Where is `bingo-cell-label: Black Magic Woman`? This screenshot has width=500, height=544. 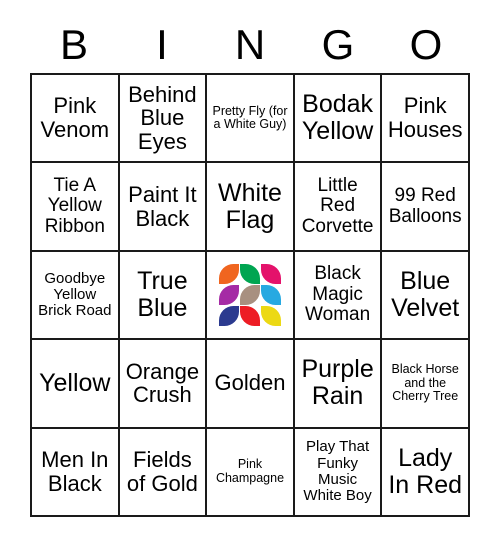
bingo-cell-label: Black Magic Woman is located at coordinates (338, 294).